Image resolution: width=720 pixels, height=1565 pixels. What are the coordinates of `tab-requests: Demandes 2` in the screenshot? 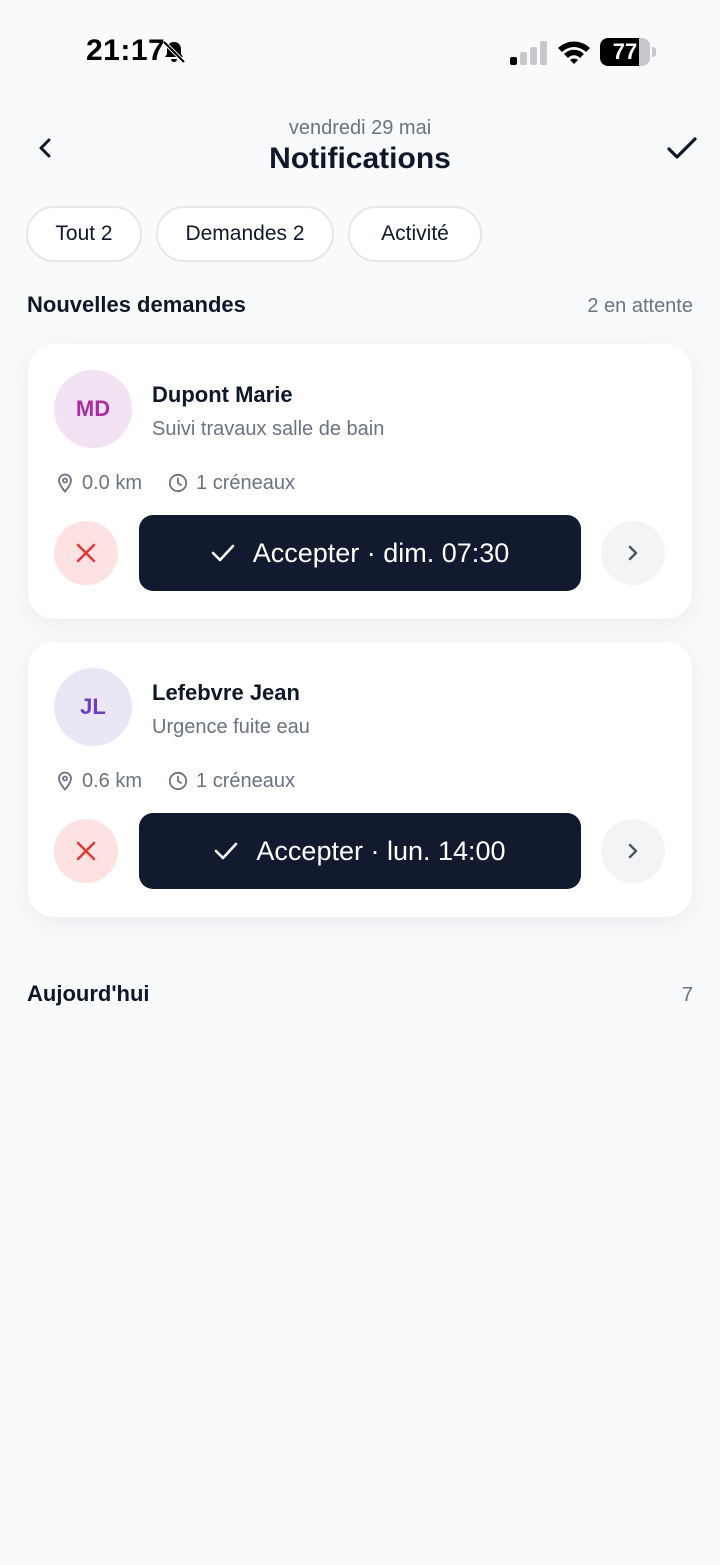 It's located at (245, 234).